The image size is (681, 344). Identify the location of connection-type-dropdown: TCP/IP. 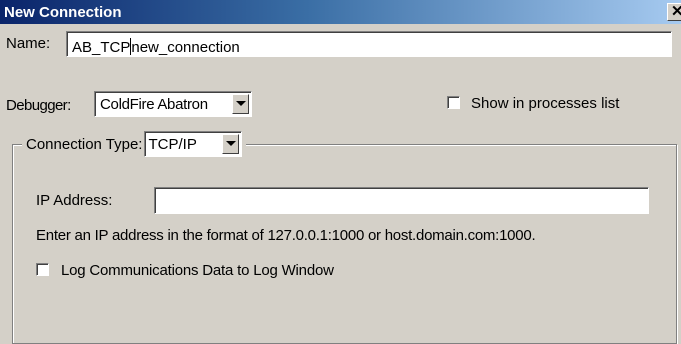
(193, 144).